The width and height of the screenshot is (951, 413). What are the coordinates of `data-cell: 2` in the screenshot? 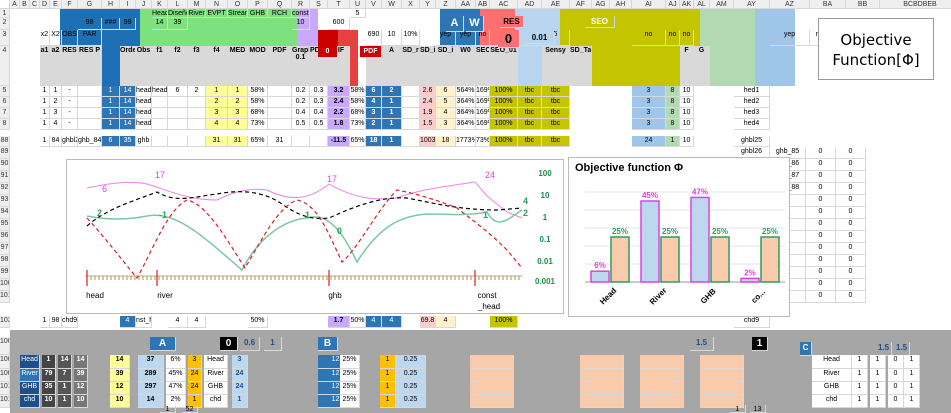 It's located at (374, 124).